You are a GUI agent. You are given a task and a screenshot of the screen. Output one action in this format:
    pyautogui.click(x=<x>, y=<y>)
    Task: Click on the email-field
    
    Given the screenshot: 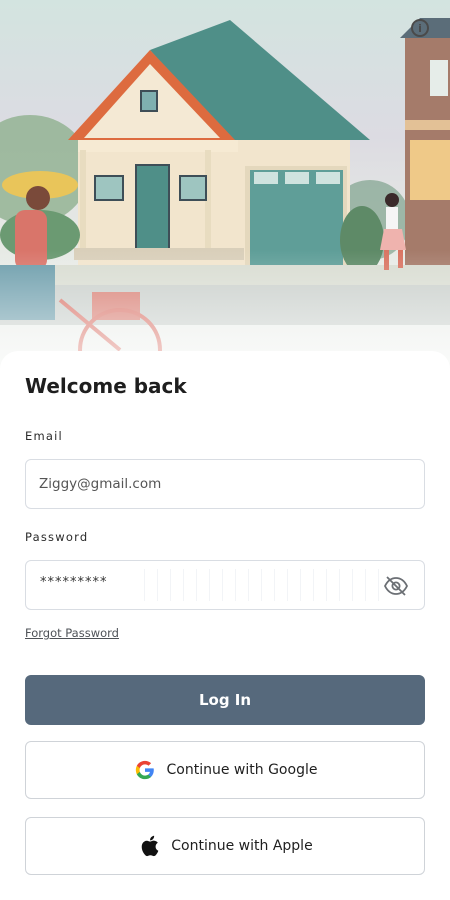 What is the action you would take?
    pyautogui.click(x=225, y=484)
    